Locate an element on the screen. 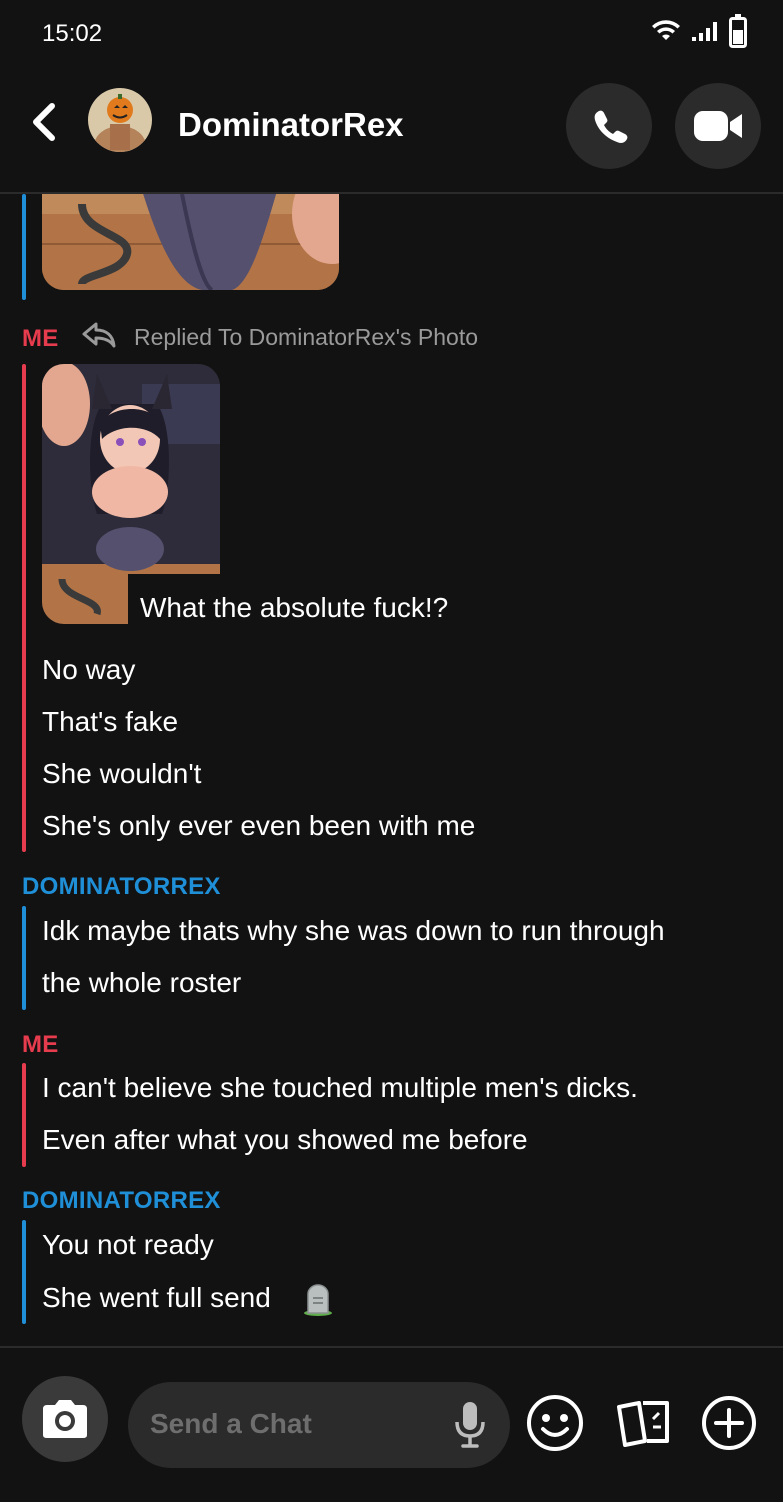 This screenshot has height=1502, width=783. message-text: She went full send is located at coordinates (156, 1297).